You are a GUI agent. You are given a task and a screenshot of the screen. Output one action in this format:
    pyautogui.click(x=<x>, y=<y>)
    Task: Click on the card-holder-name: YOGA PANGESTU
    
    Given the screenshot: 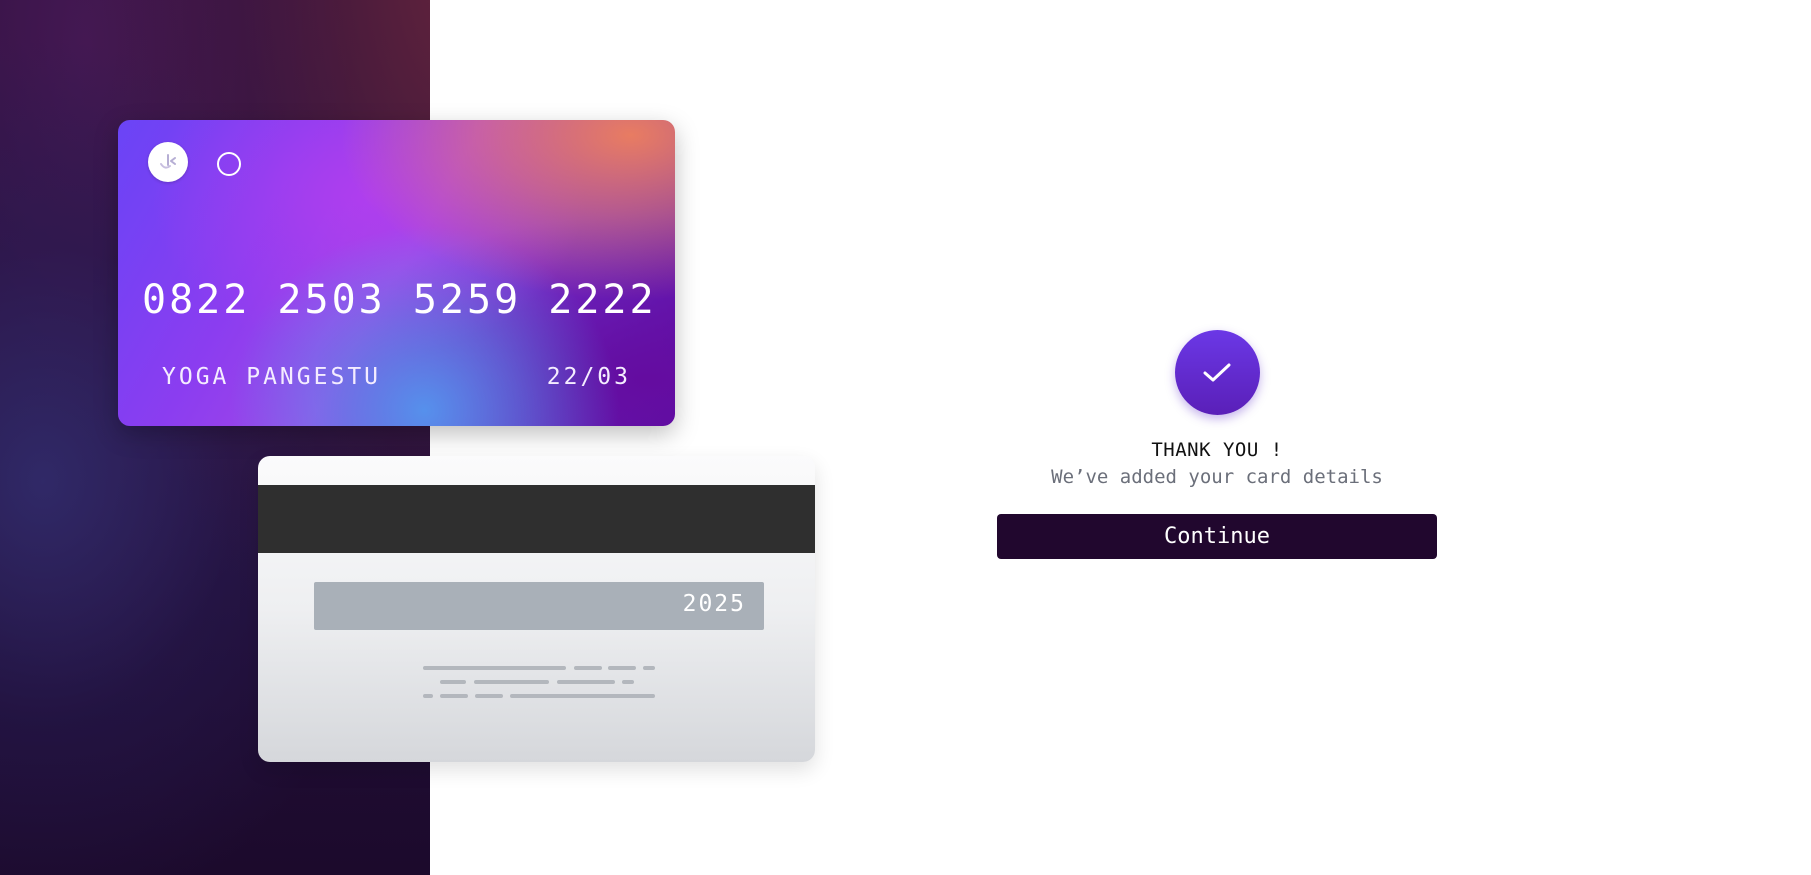 What is the action you would take?
    pyautogui.click(x=272, y=377)
    